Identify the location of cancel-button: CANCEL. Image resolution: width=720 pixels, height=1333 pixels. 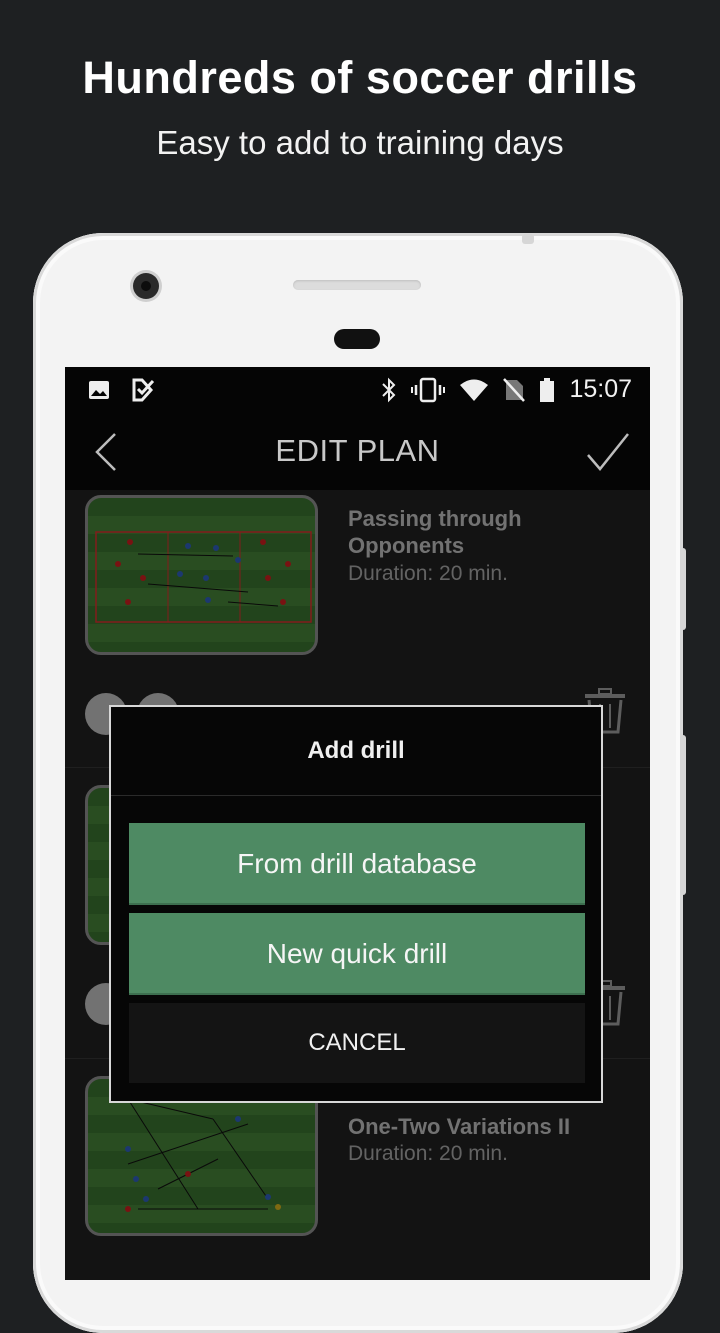
(357, 1043).